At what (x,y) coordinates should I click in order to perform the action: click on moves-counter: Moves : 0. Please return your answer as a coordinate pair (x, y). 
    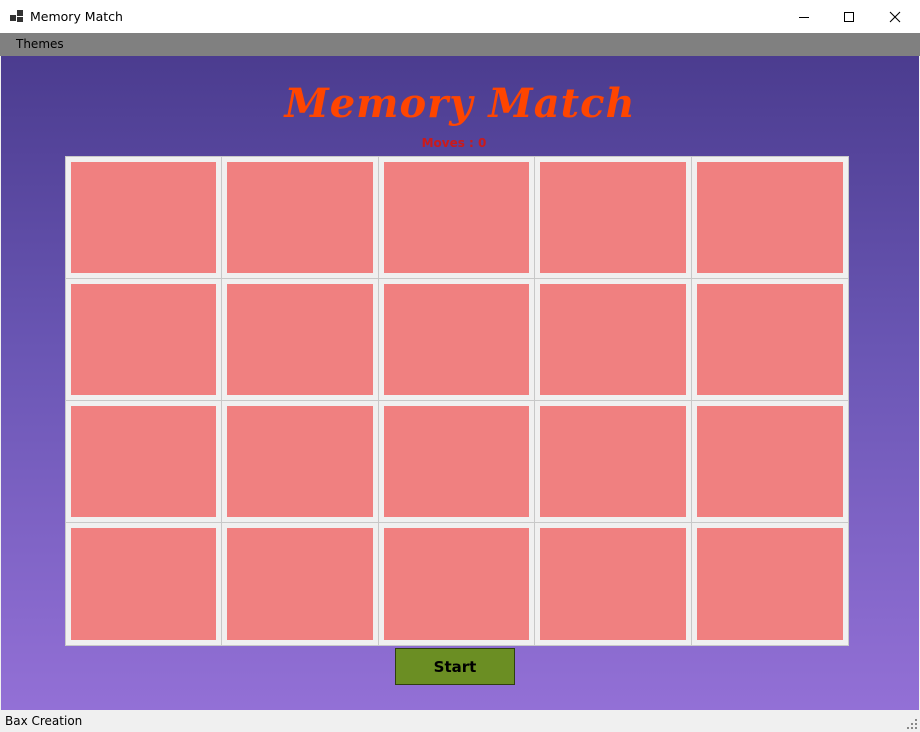
    Looking at the image, I should click on (454, 143).